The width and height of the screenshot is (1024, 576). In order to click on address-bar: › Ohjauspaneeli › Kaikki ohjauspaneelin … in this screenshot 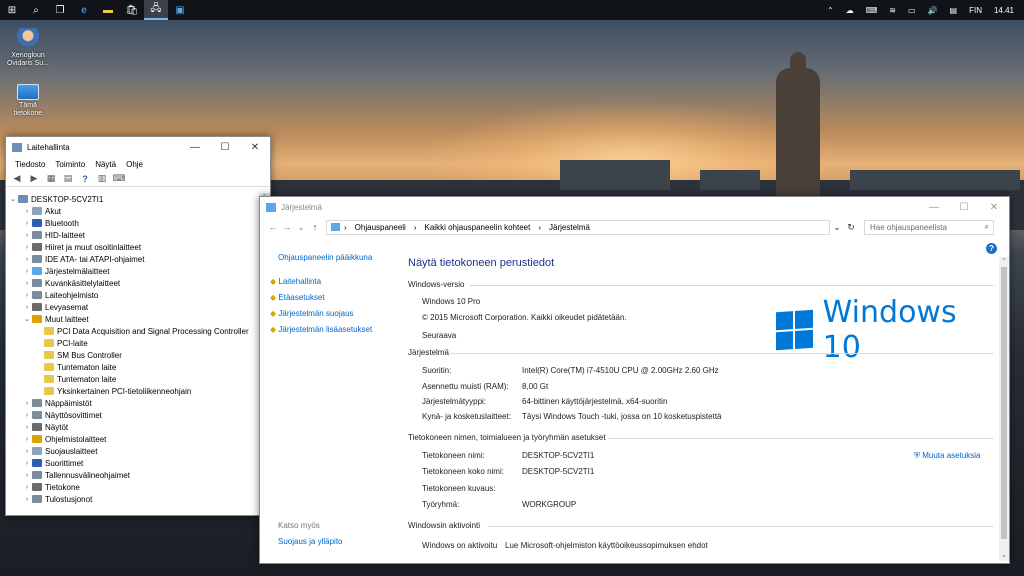, I will do `click(578, 227)`.